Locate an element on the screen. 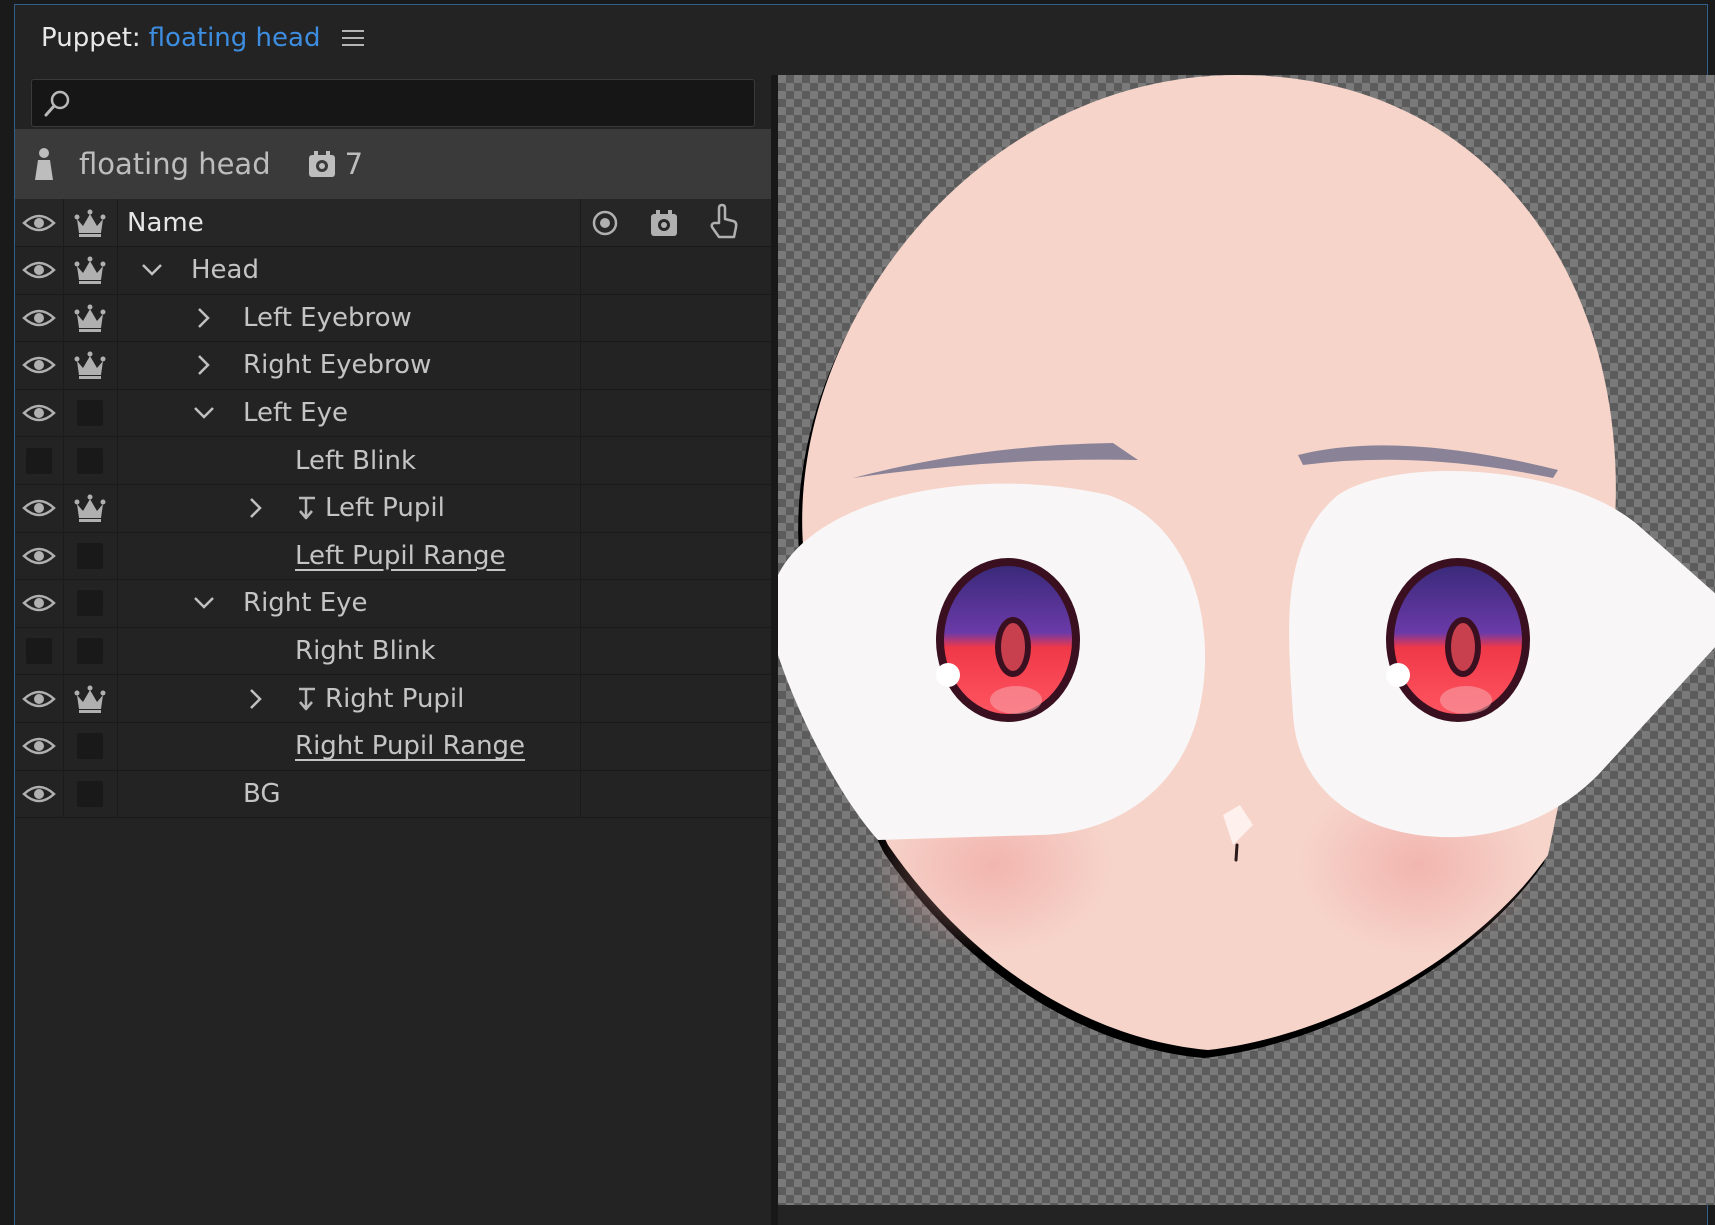 This screenshot has height=1225, width=1715. handle-arrow-icon is located at coordinates (307, 508).